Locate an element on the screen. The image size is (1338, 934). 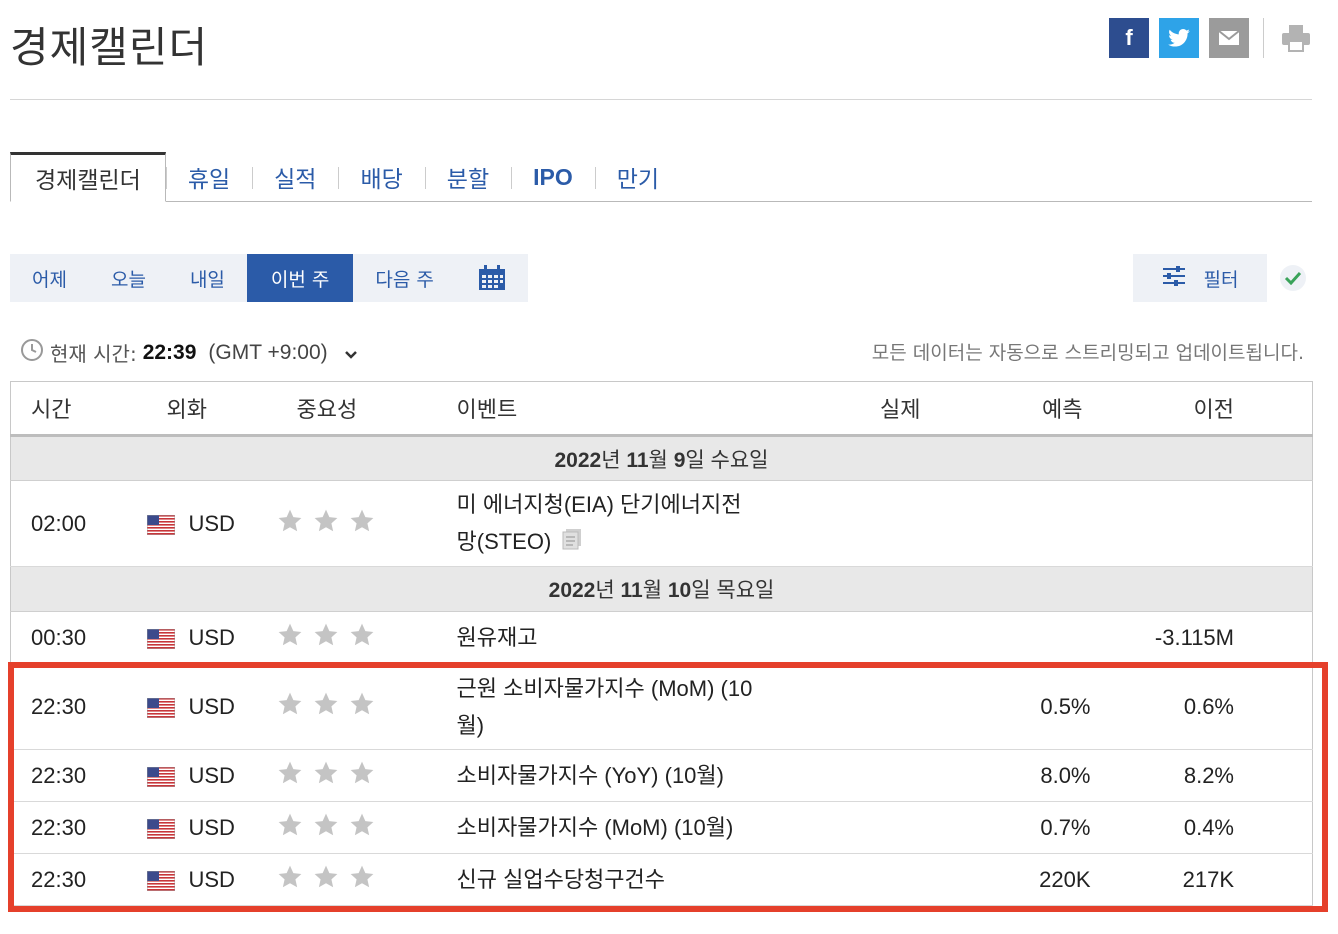
tab-economic-calendar: 경제캘린더 is located at coordinates (88, 177).